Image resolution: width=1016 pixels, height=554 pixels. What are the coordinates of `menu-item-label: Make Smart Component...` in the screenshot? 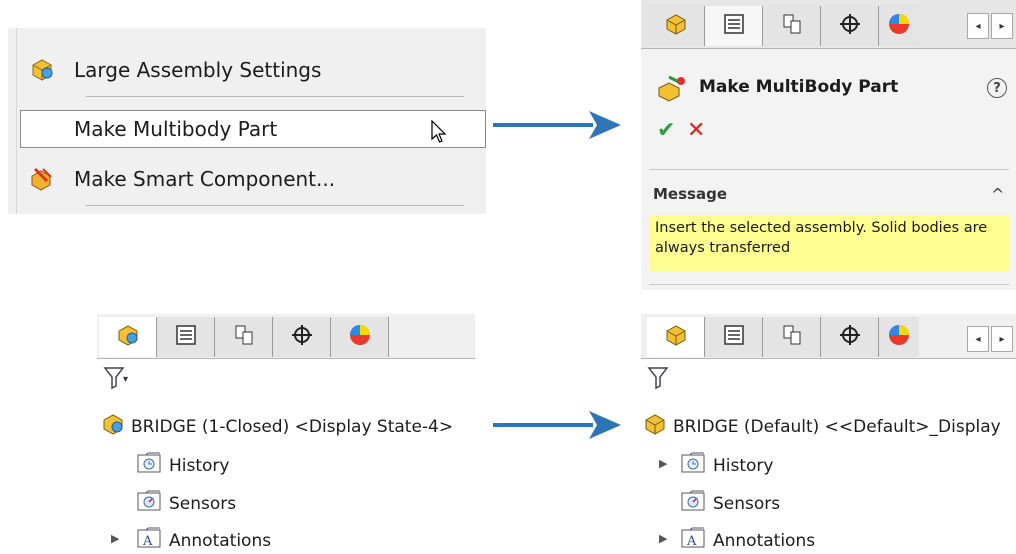 It's located at (205, 179).